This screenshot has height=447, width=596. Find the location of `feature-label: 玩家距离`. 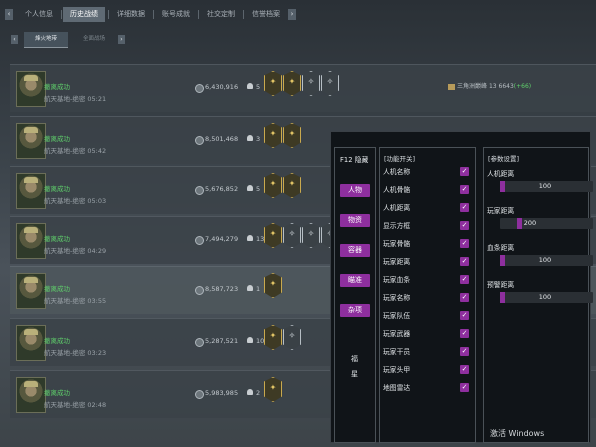

feature-label: 玩家距离 is located at coordinates (397, 262).